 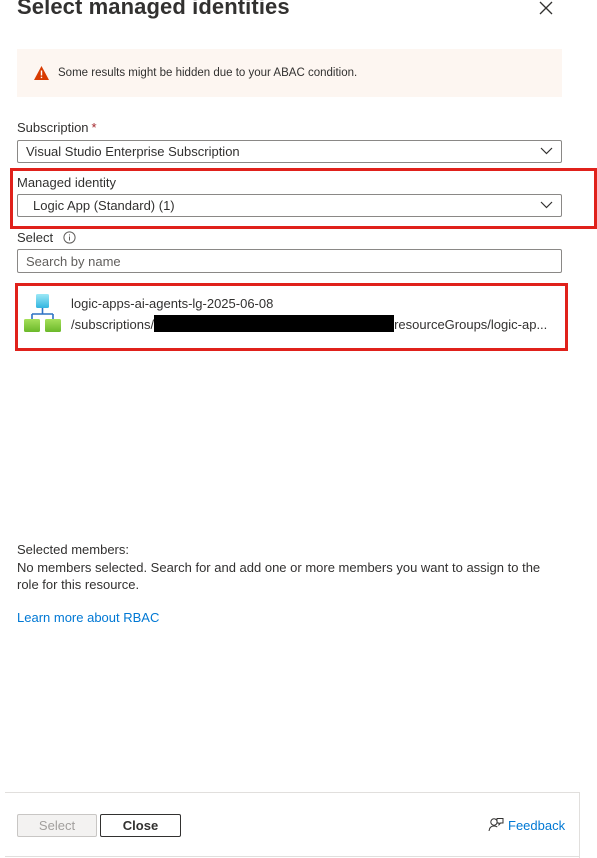 I want to click on close-icon, so click(x=546, y=9).